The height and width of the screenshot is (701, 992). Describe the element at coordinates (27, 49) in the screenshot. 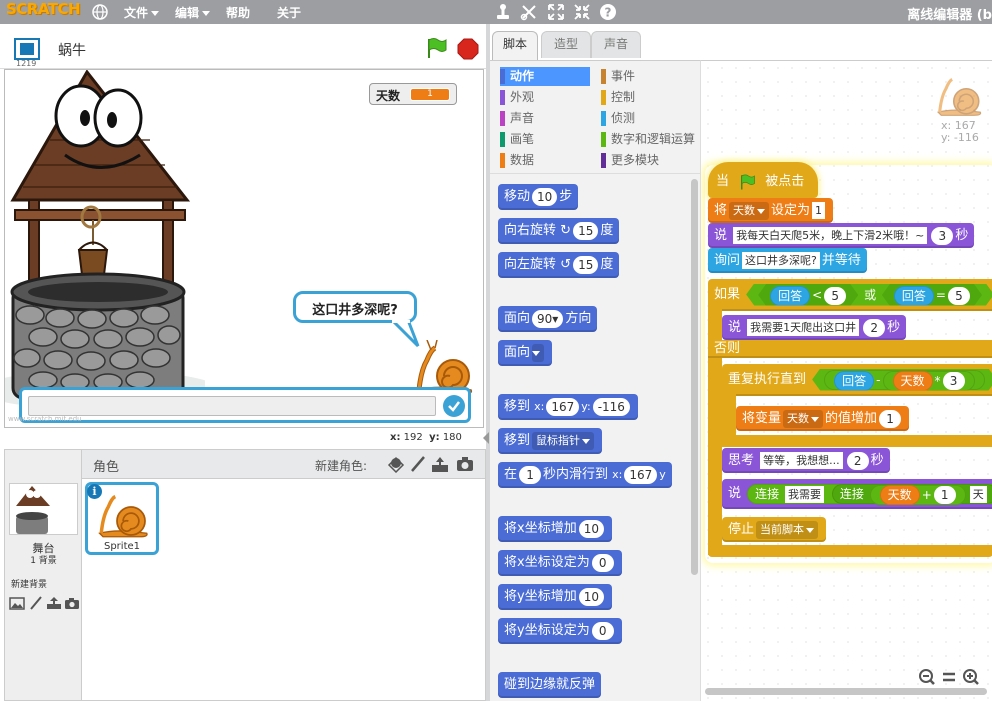

I see `fullscreen-icon` at that location.